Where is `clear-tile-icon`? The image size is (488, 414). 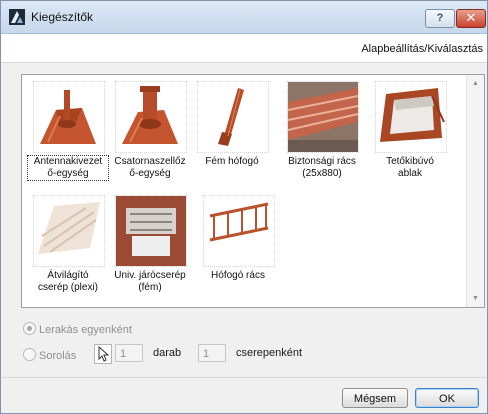
clear-tile-icon is located at coordinates (69, 231).